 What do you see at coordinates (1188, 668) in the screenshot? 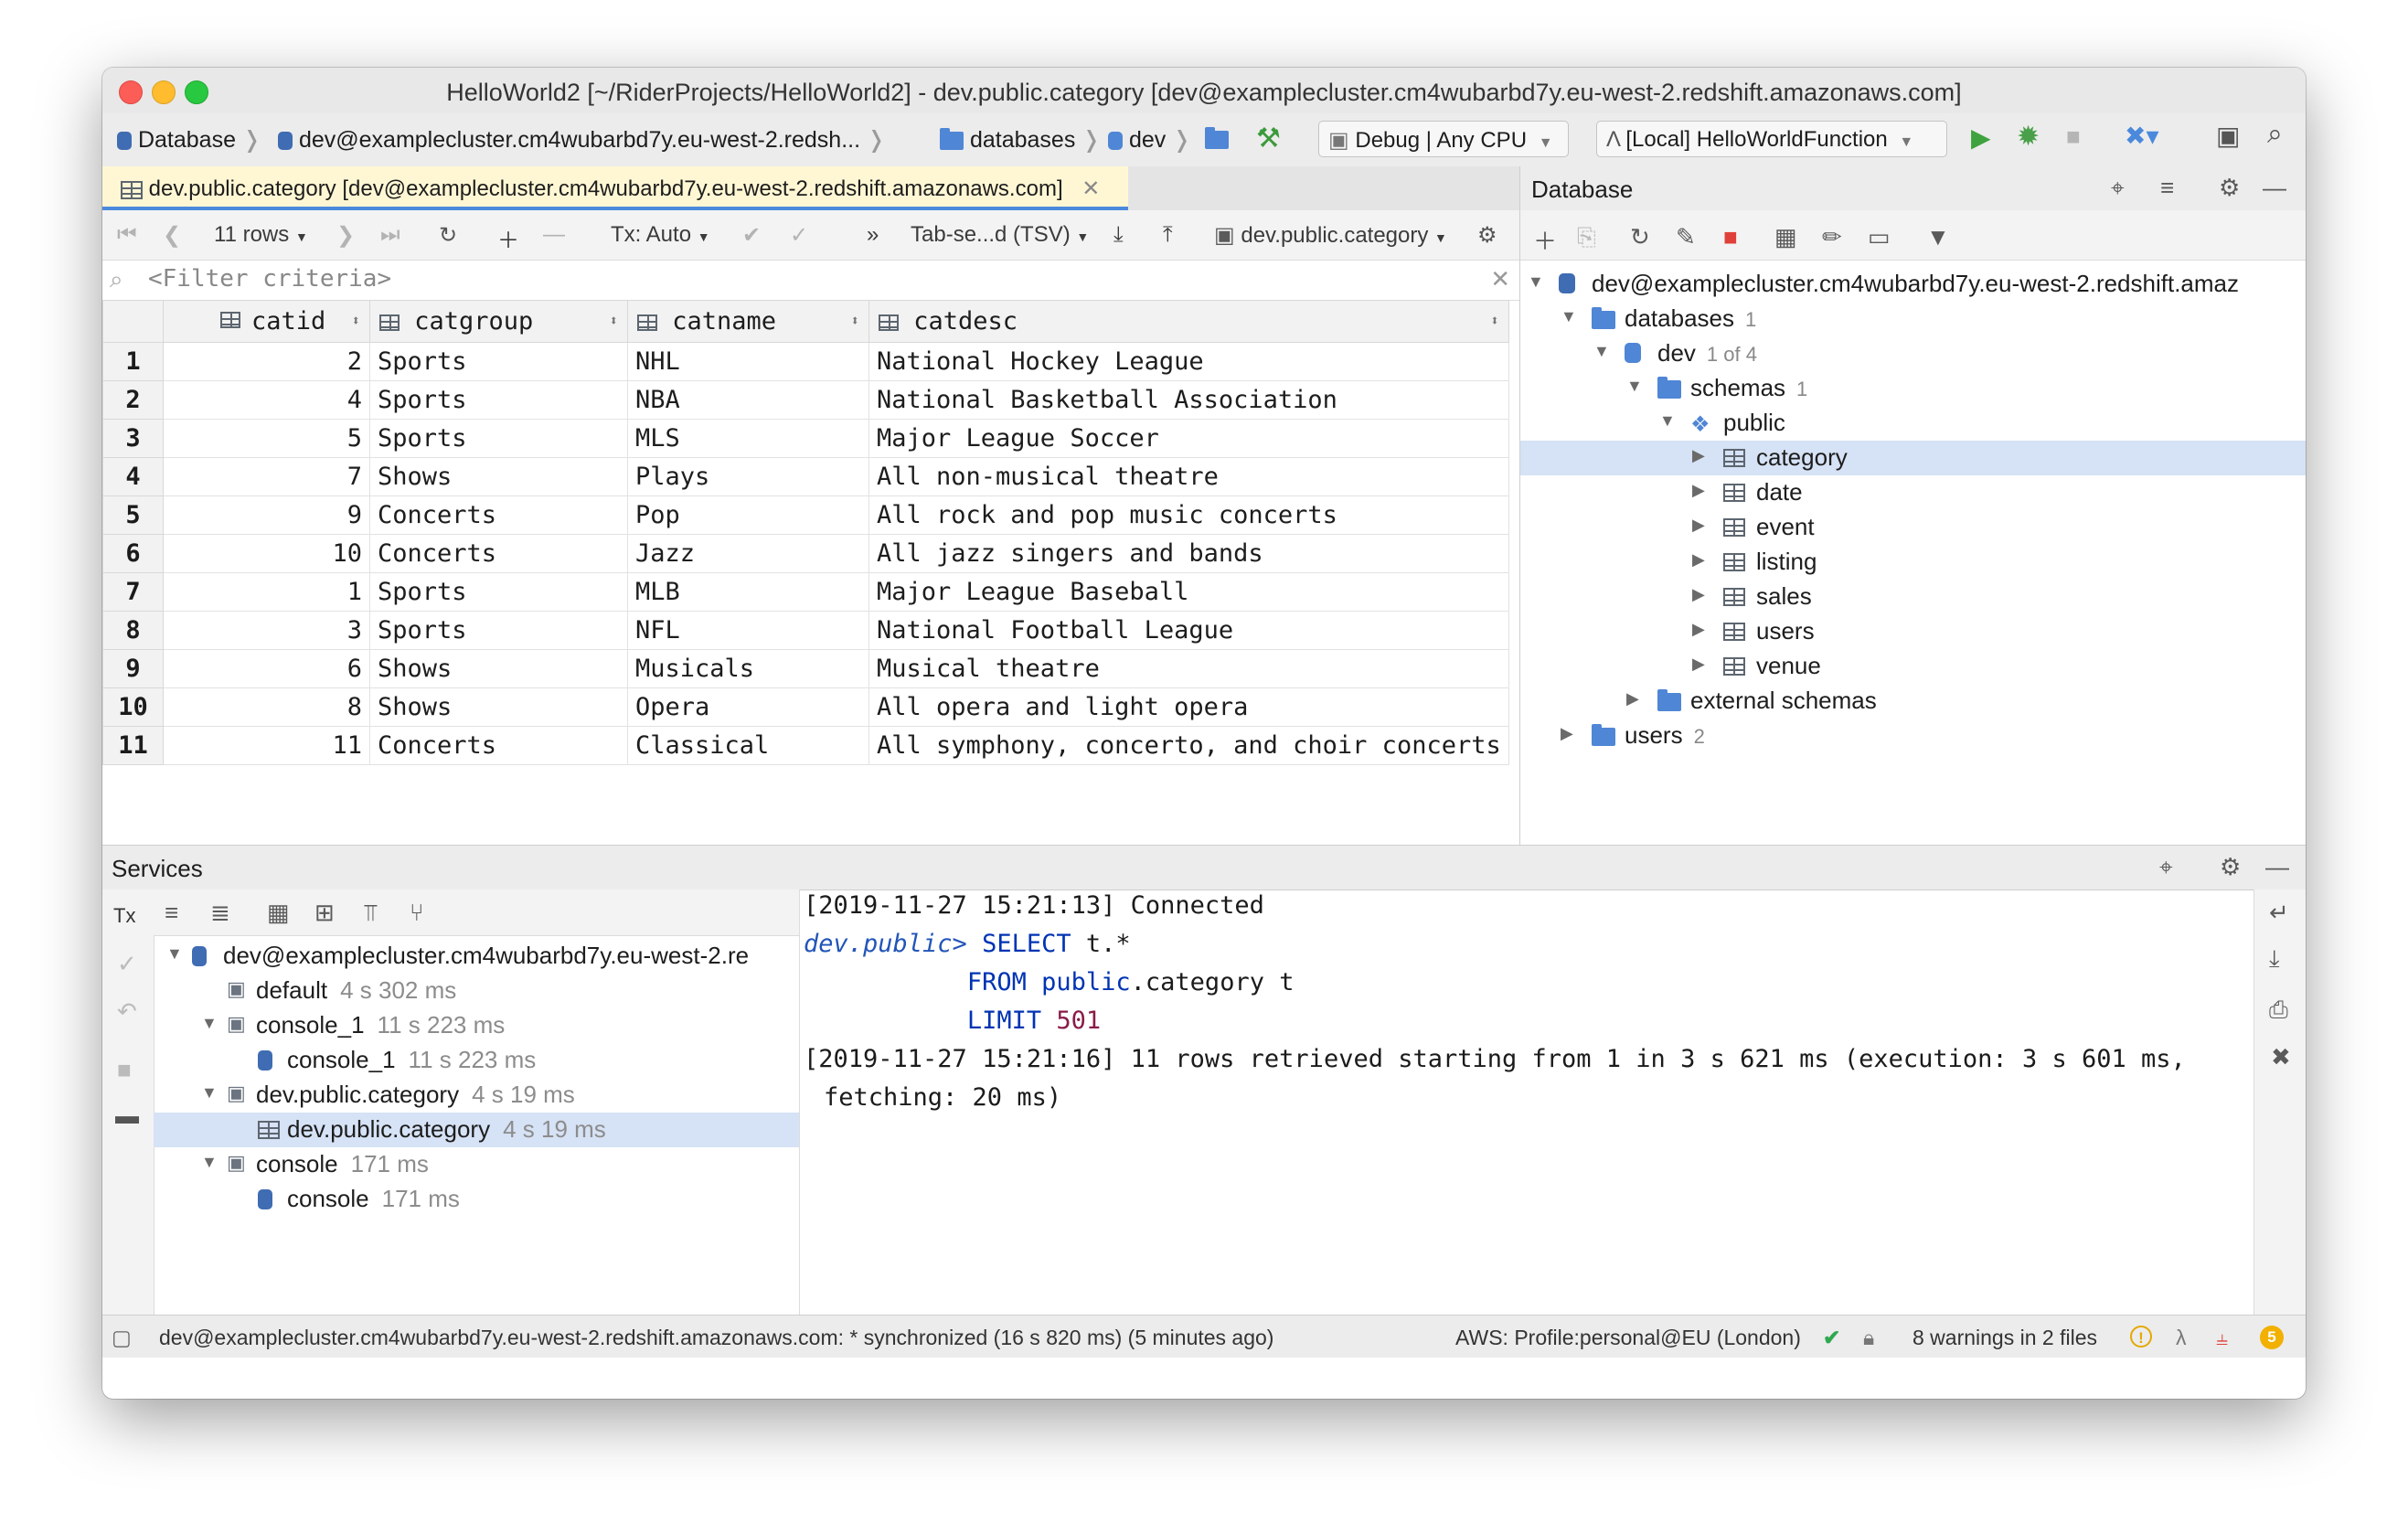
I see `cell-catdesc: Musical theatre` at bounding box center [1188, 668].